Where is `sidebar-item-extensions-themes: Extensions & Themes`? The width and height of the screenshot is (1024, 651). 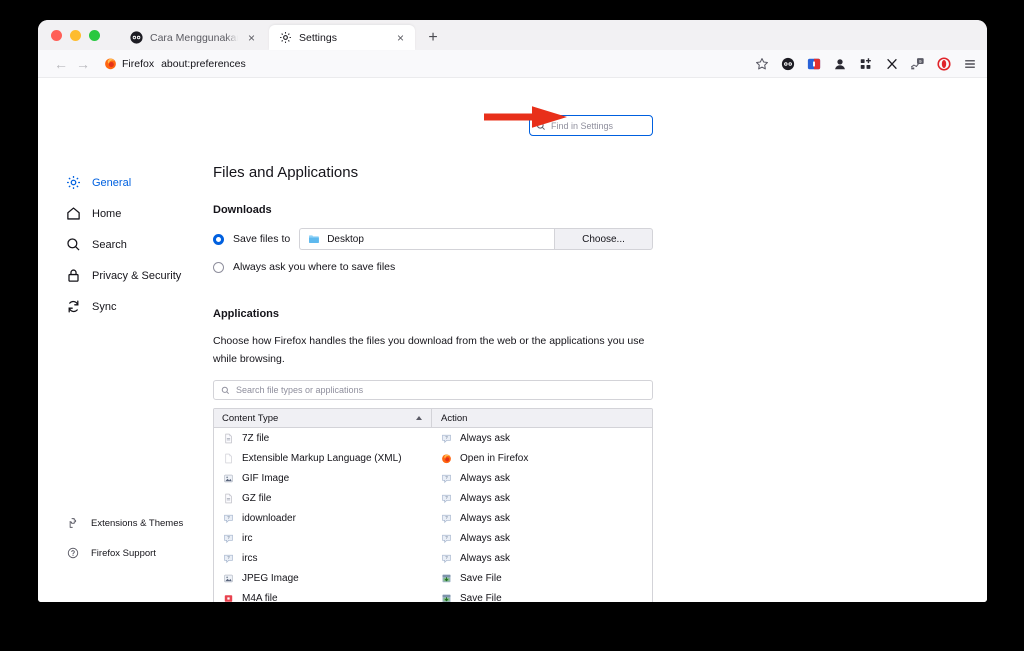
sidebar-item-extensions-themes: Extensions & Themes is located at coordinates (125, 523).